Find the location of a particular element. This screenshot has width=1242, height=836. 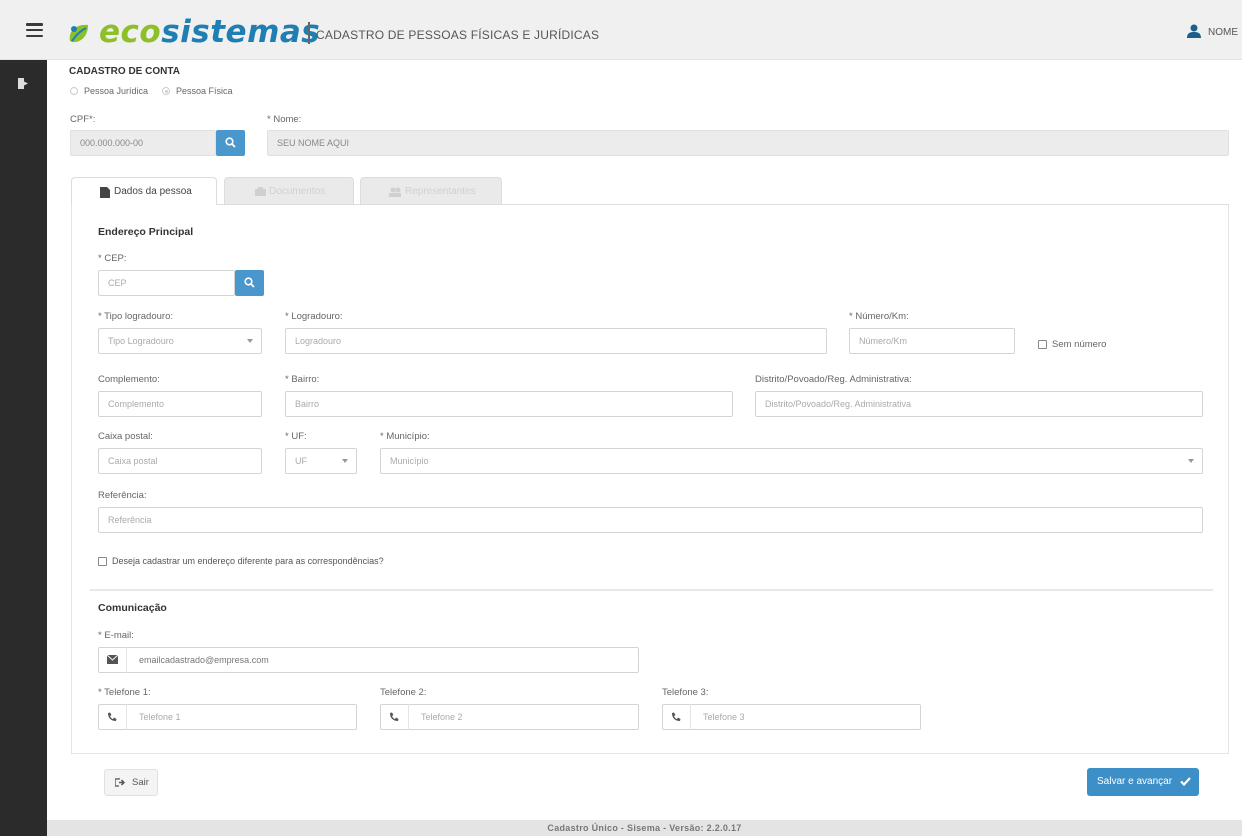

camera-icon is located at coordinates (260, 191).